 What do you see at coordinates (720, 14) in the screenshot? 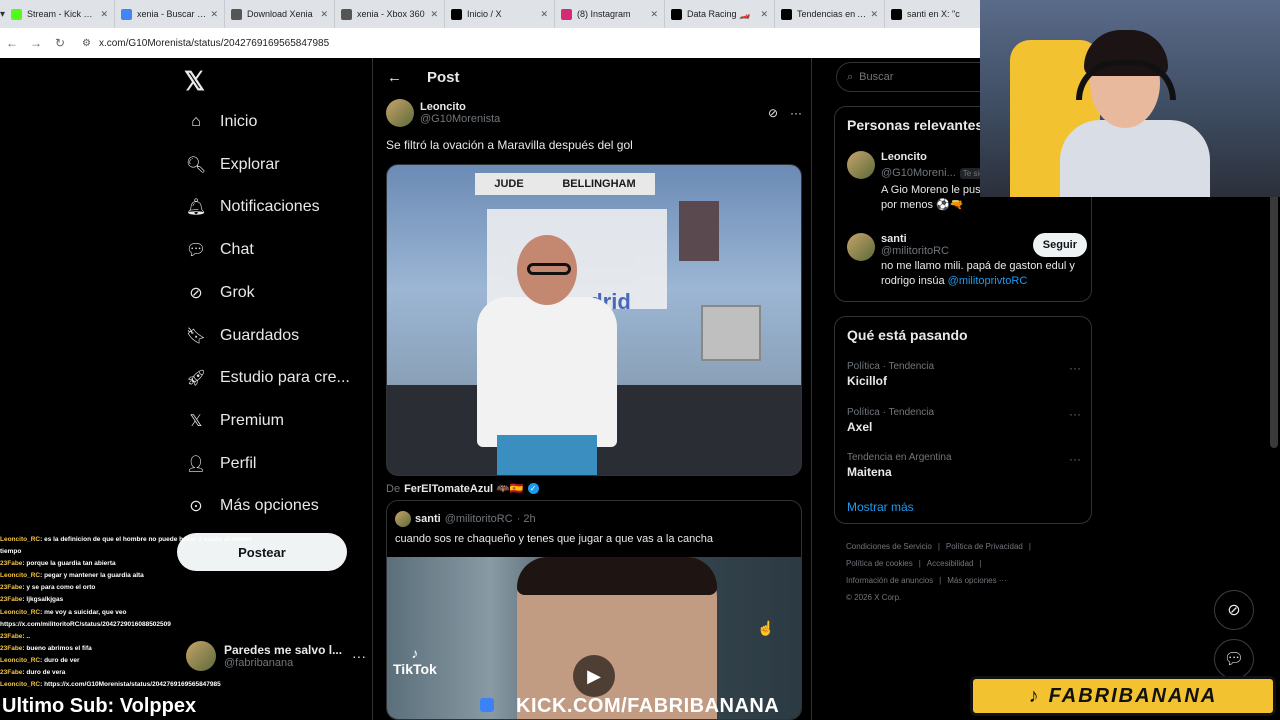
I see `browser-tab: Data Racing 🏎️ ✕` at bounding box center [720, 14].